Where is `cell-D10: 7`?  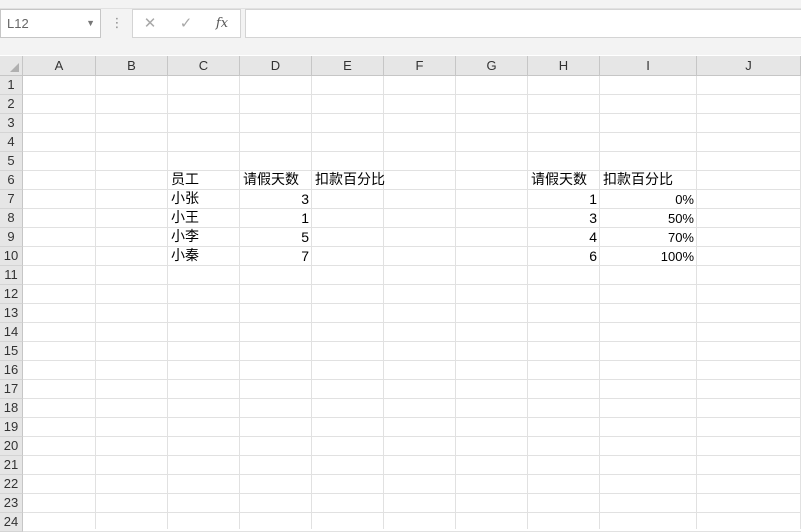 cell-D10: 7 is located at coordinates (276, 256).